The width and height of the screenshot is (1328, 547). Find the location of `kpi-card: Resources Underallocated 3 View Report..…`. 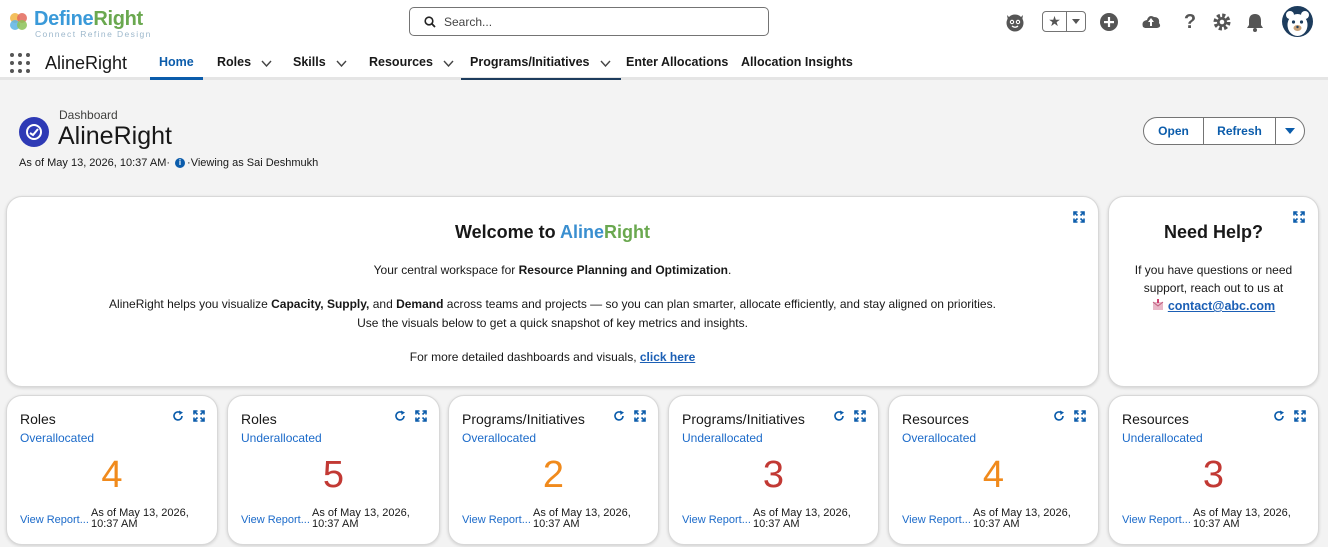

kpi-card: Resources Underallocated 3 View Report..… is located at coordinates (1213, 470).